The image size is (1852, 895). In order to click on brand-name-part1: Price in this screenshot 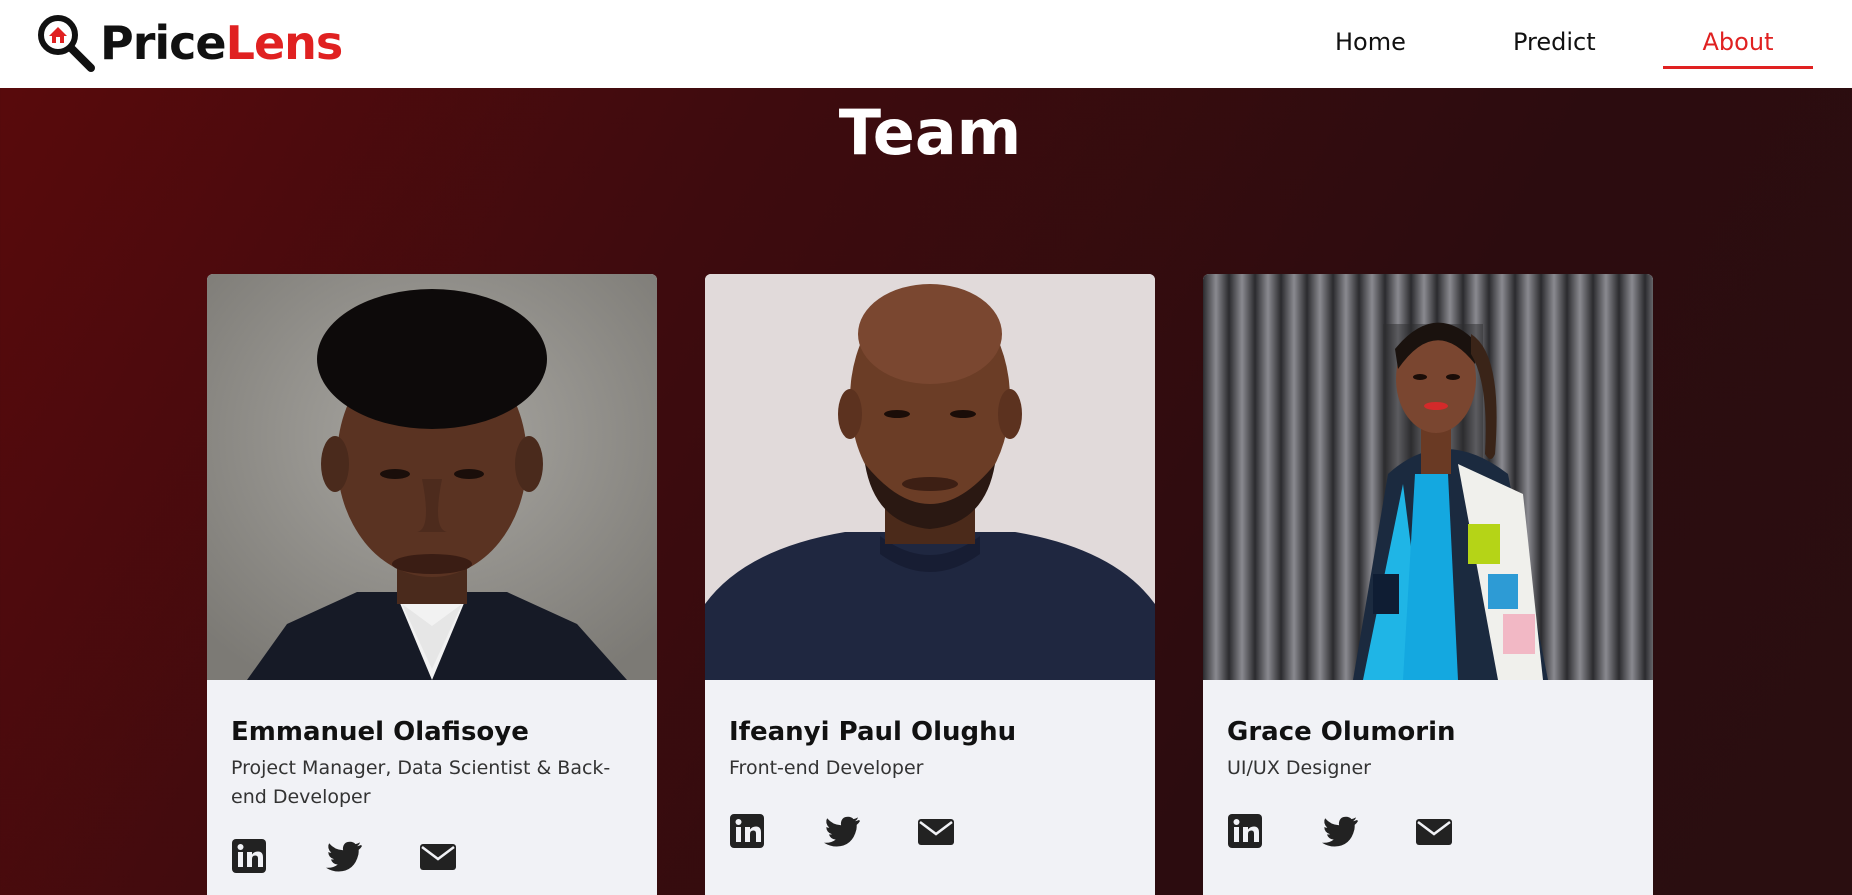, I will do `click(163, 43)`.